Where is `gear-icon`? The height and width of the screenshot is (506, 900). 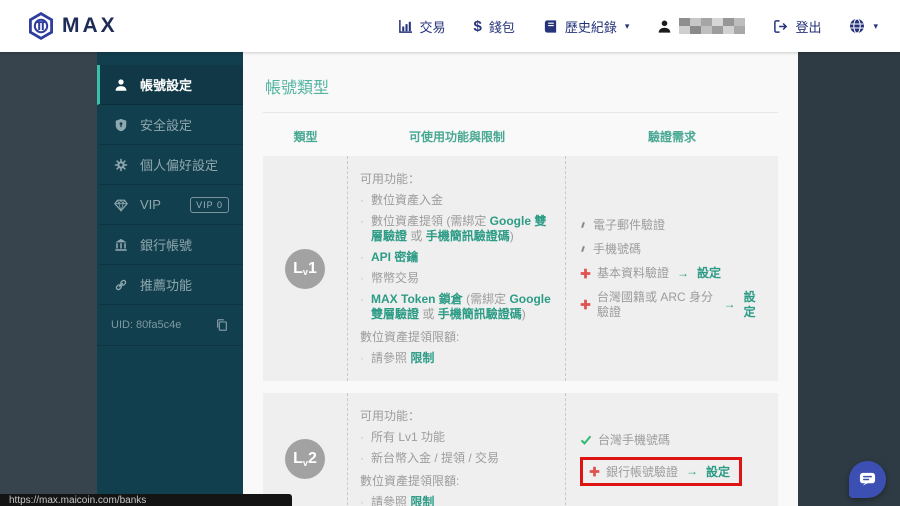
gear-icon is located at coordinates (121, 164).